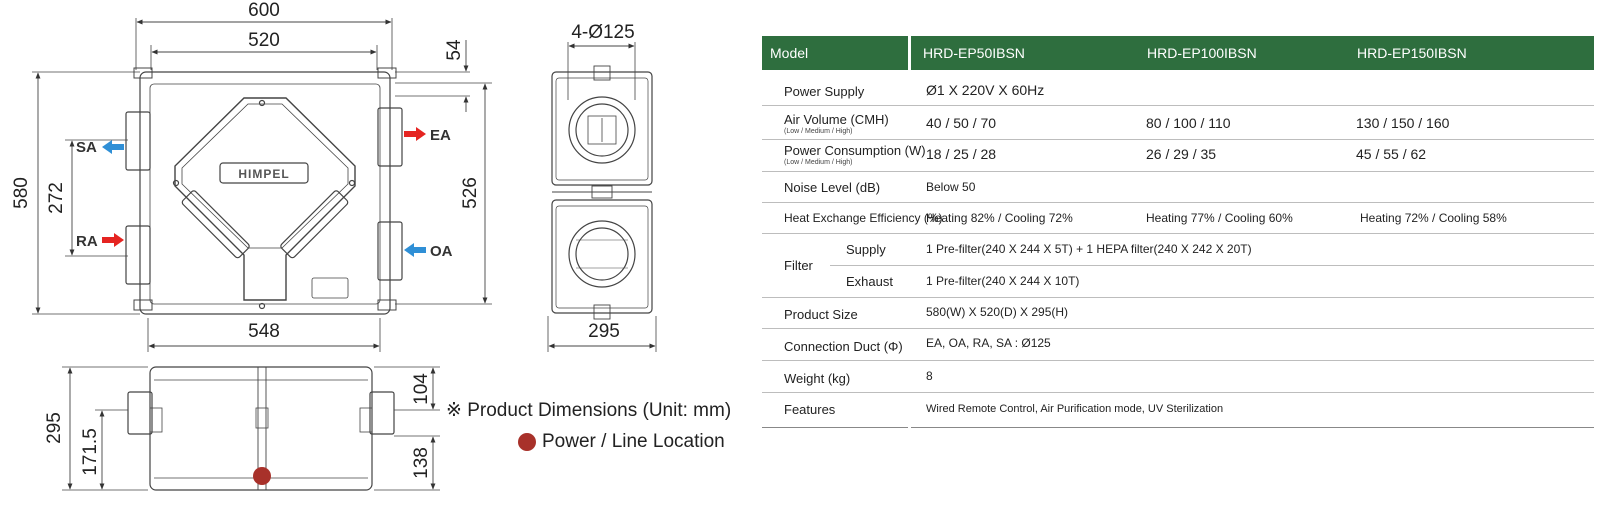  What do you see at coordinates (470, 193) in the screenshot?
I see `dim-port-height: 526` at bounding box center [470, 193].